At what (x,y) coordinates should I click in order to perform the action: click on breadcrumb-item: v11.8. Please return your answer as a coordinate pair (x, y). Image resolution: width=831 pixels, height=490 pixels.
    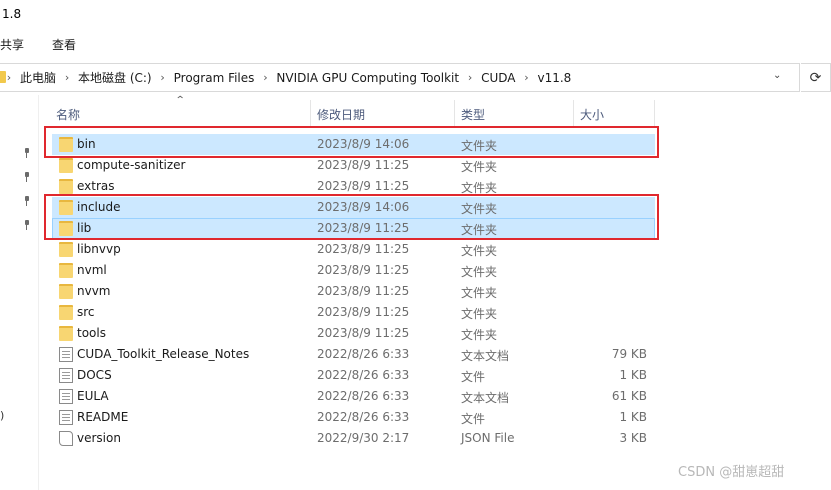
    Looking at the image, I should click on (554, 78).